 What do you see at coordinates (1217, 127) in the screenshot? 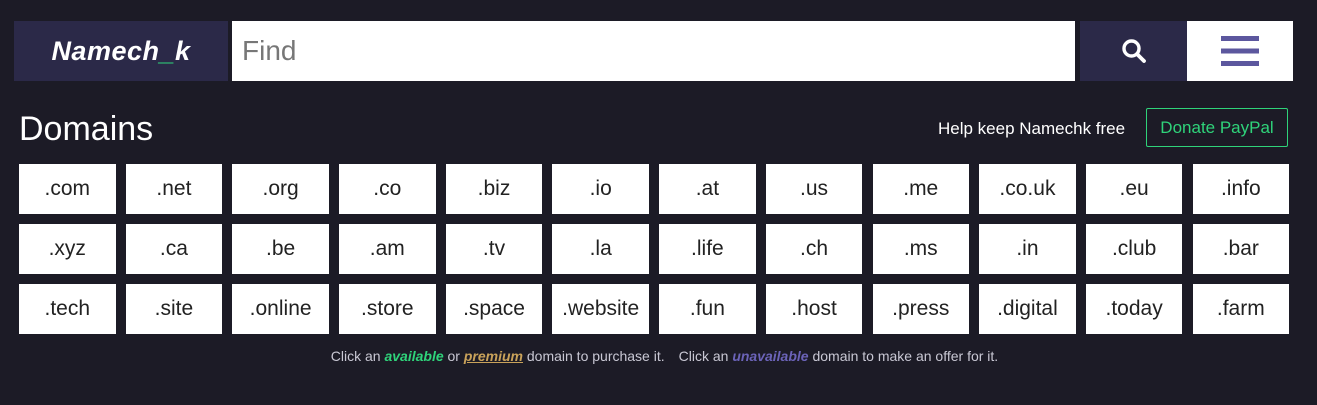
I see `donate-paypal-button: Donate PayPal` at bounding box center [1217, 127].